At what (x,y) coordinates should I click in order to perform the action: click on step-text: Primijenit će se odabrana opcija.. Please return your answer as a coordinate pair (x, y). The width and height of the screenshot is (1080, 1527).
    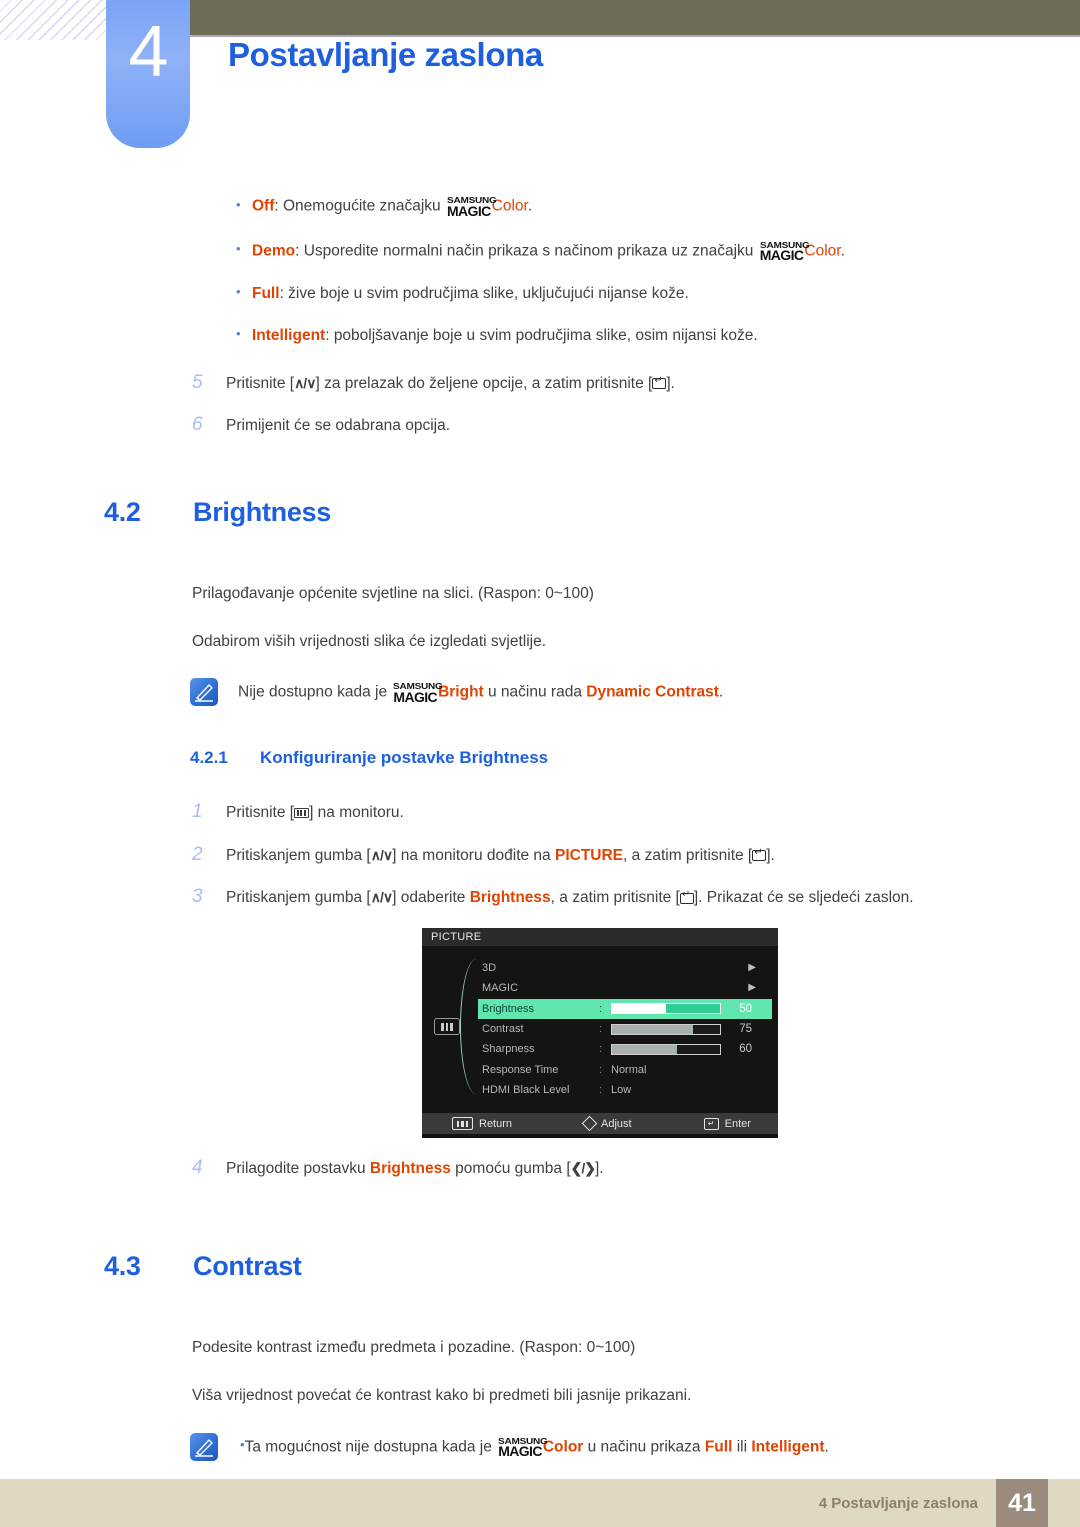
    Looking at the image, I should click on (338, 426).